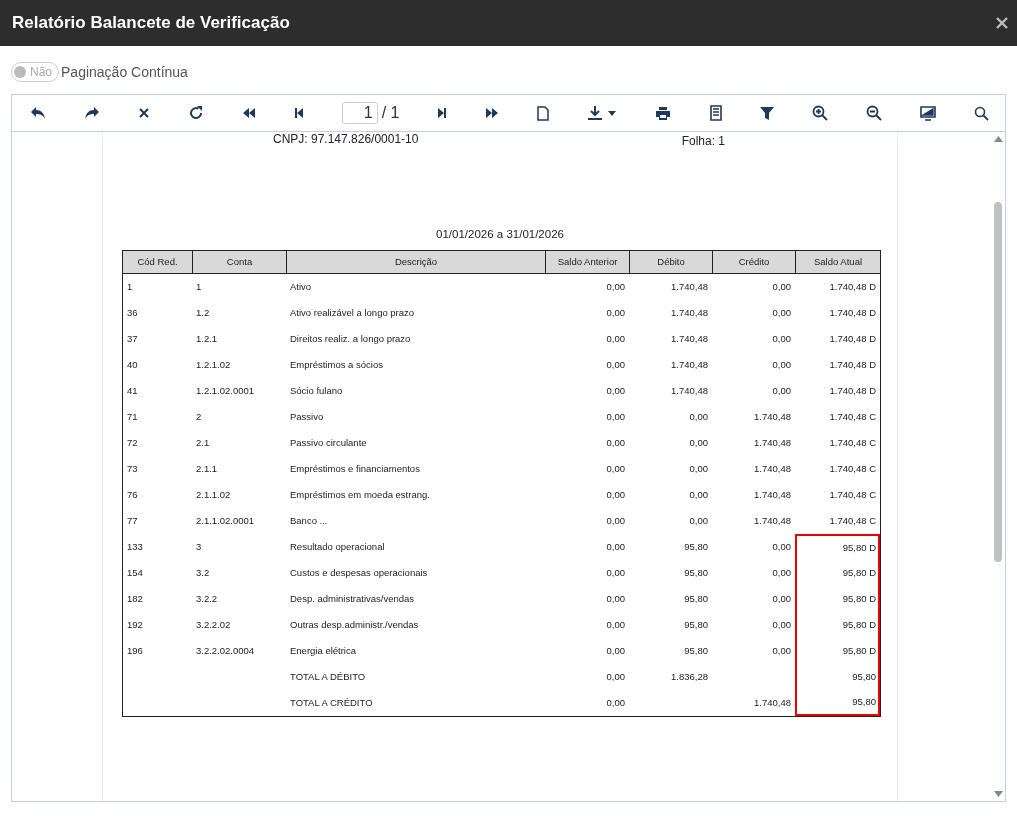 The width and height of the screenshot is (1017, 816). What do you see at coordinates (135, 599) in the screenshot?
I see `table-cell-text: 182` at bounding box center [135, 599].